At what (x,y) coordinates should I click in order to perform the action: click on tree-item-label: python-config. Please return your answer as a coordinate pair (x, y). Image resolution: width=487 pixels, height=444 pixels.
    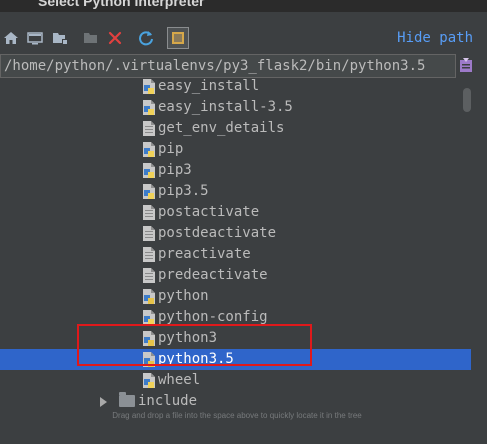
    Looking at the image, I should click on (213, 317).